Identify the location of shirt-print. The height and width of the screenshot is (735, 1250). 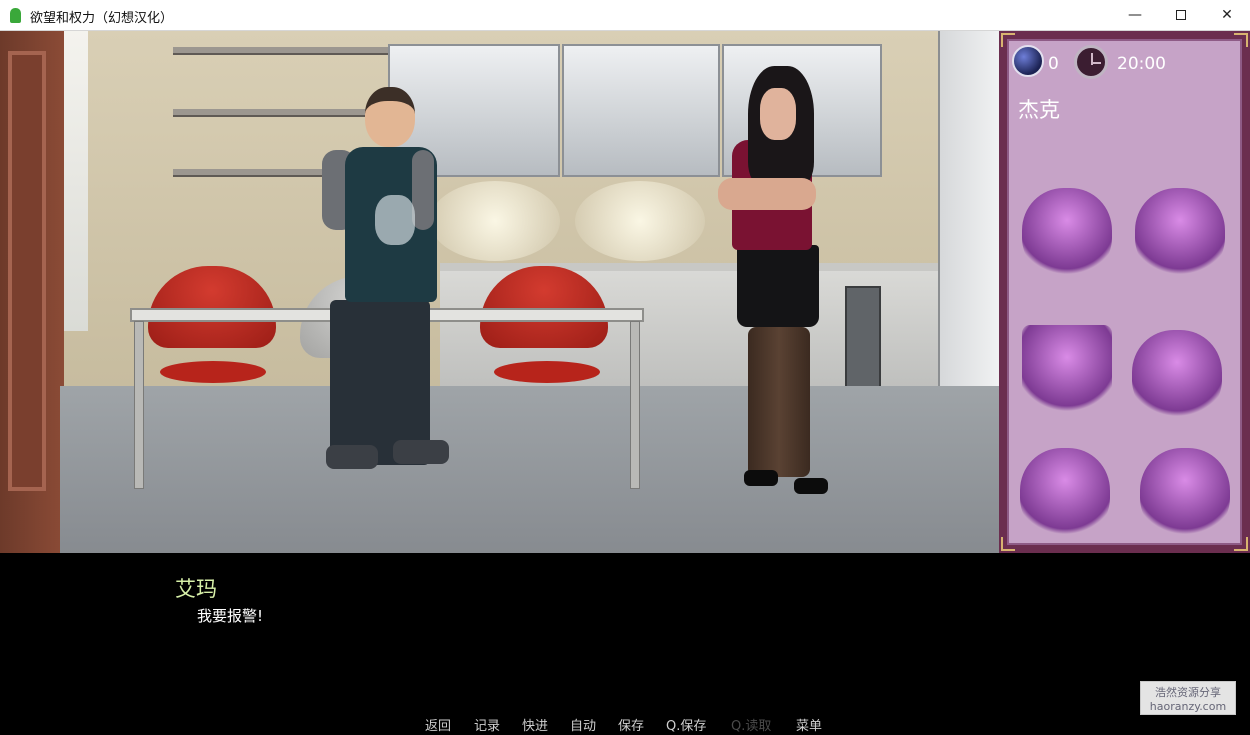
(395, 220).